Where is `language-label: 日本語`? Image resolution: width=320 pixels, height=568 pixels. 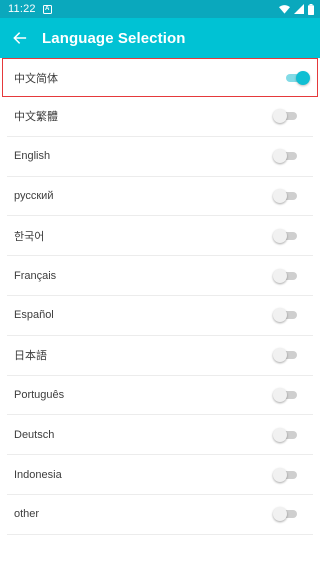
language-label: 日本語 is located at coordinates (30, 356).